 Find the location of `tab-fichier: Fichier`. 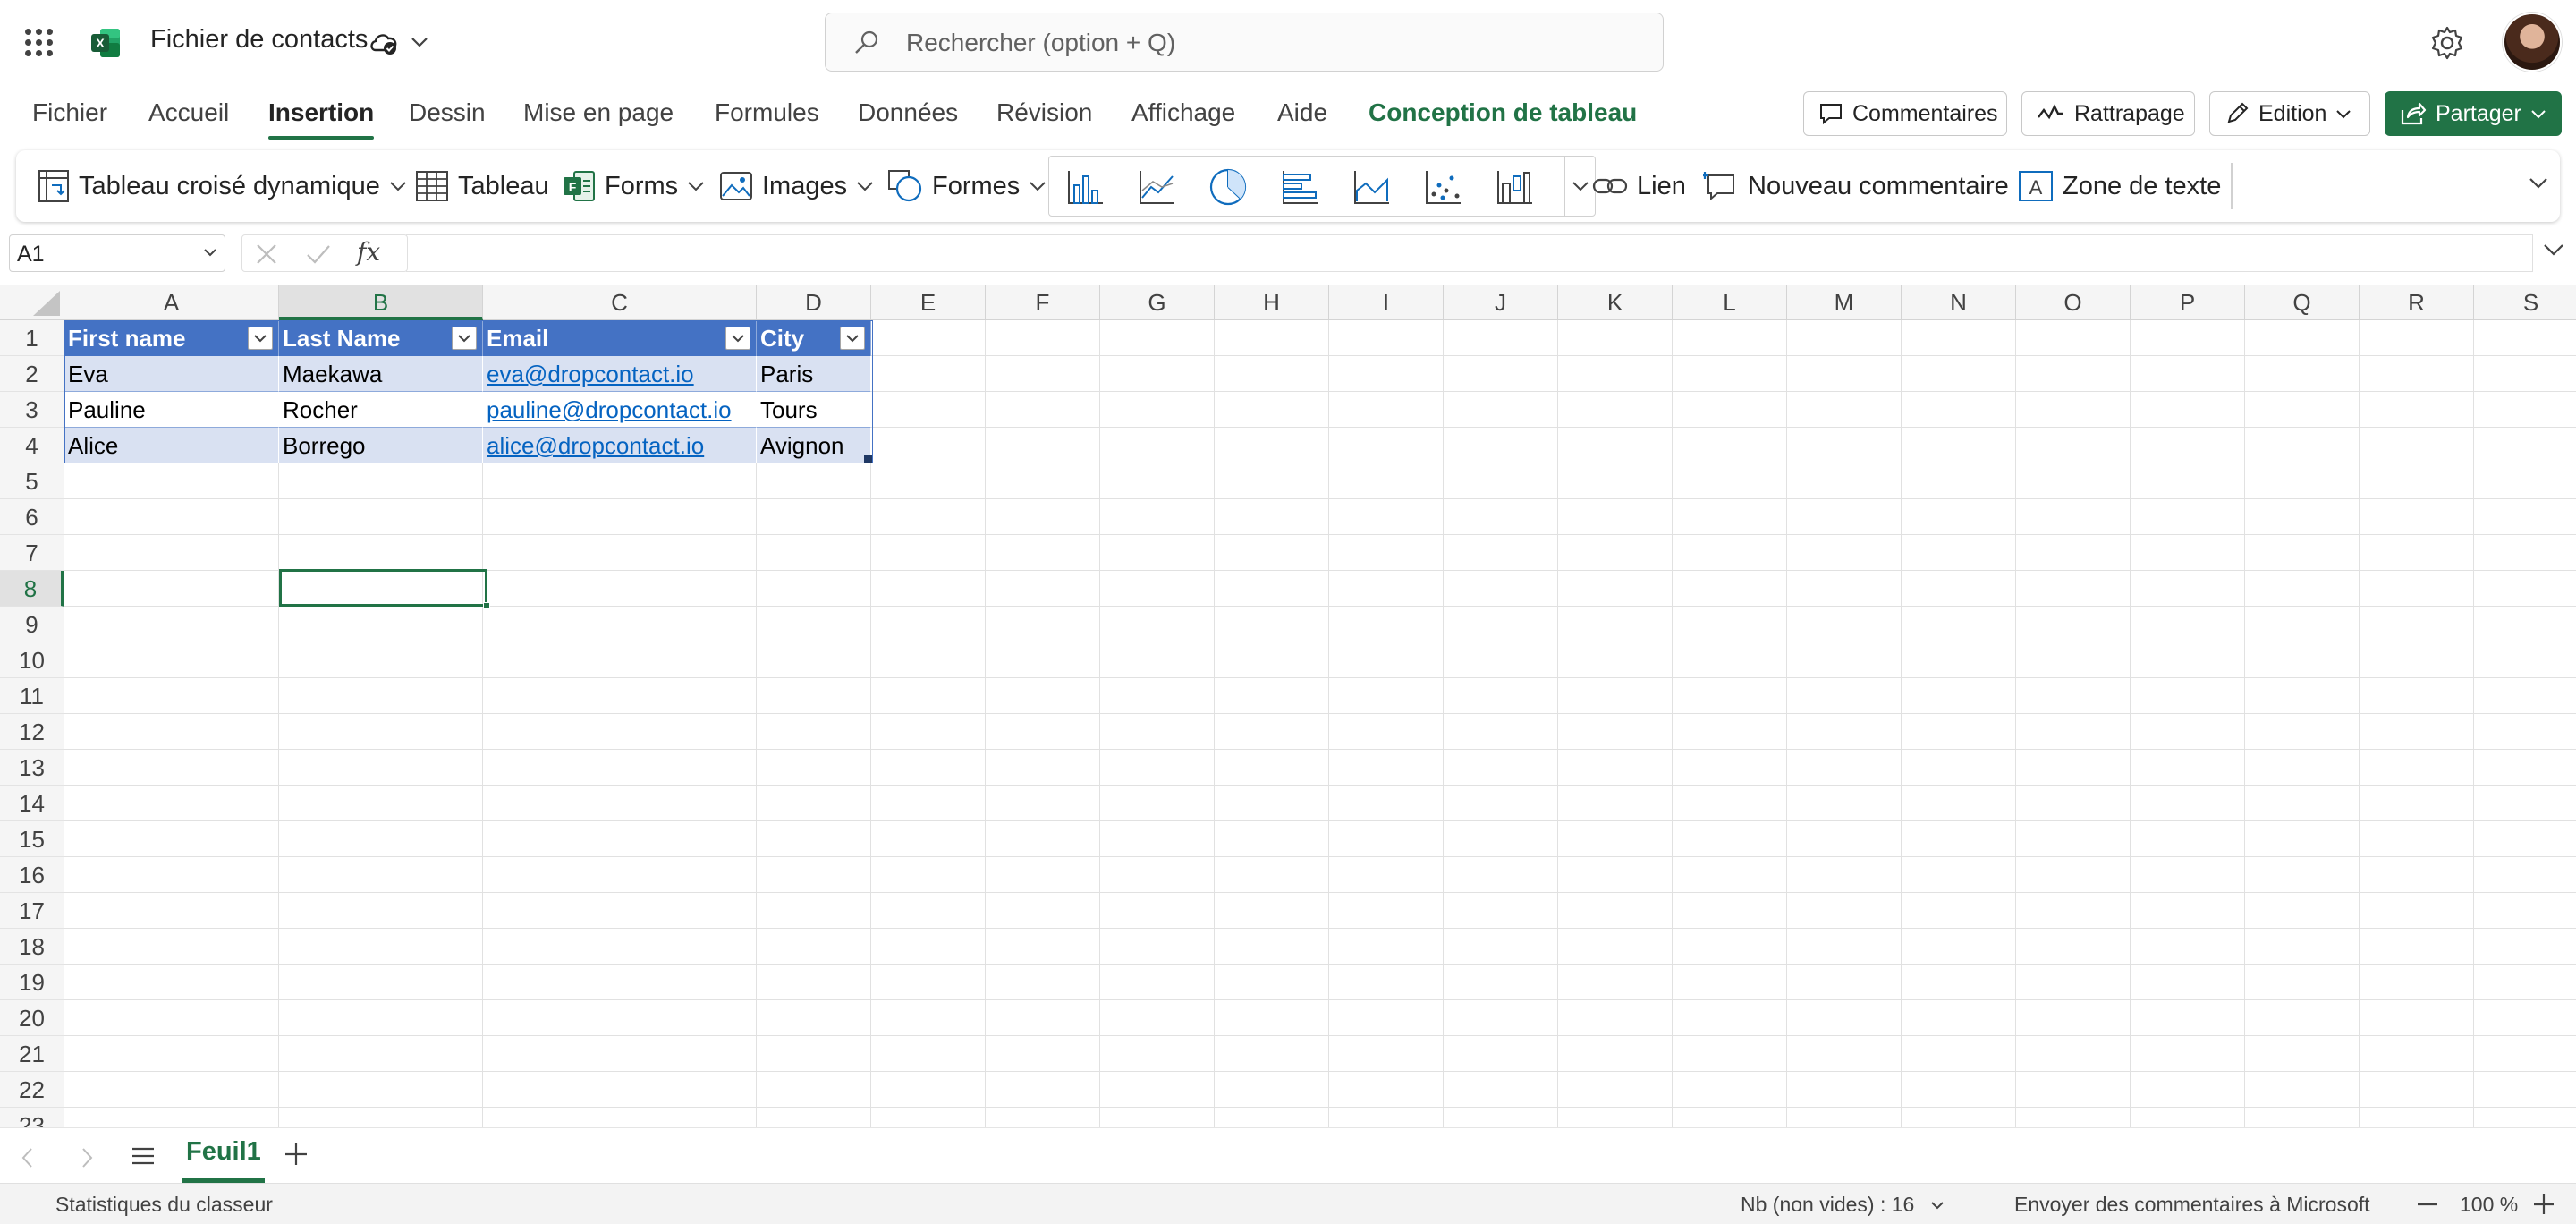

tab-fichier: Fichier is located at coordinates (69, 112).